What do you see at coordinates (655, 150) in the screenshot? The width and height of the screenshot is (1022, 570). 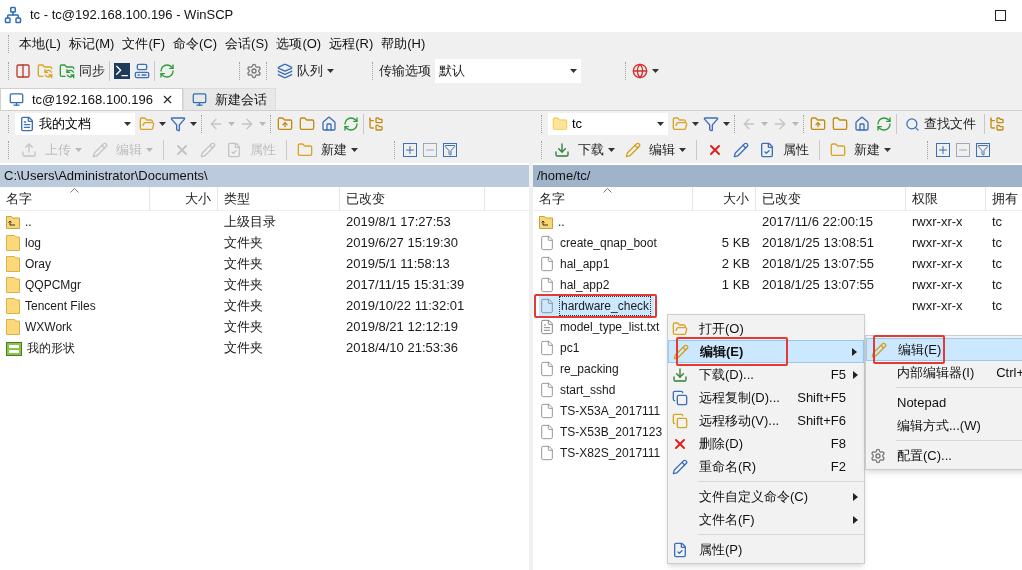 I see `toolbar-button: 编辑` at bounding box center [655, 150].